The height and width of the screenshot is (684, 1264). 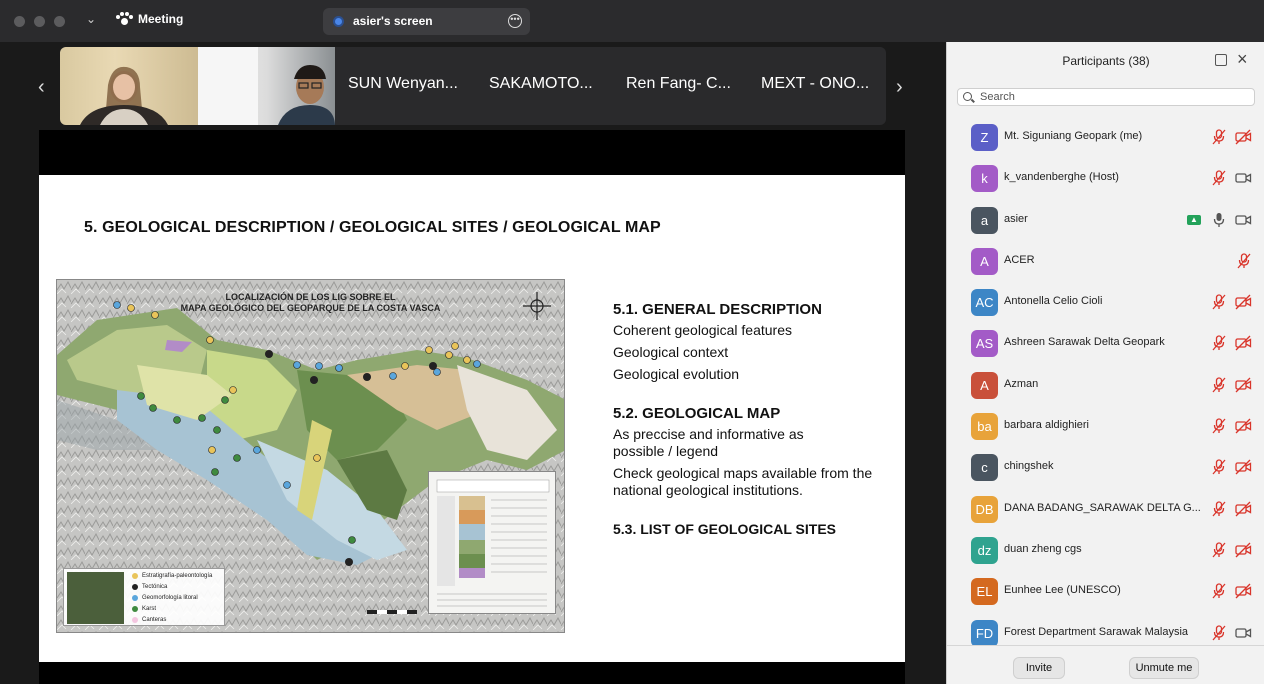 What do you see at coordinates (1105, 384) in the screenshot?
I see `participant-row: A Azman` at bounding box center [1105, 384].